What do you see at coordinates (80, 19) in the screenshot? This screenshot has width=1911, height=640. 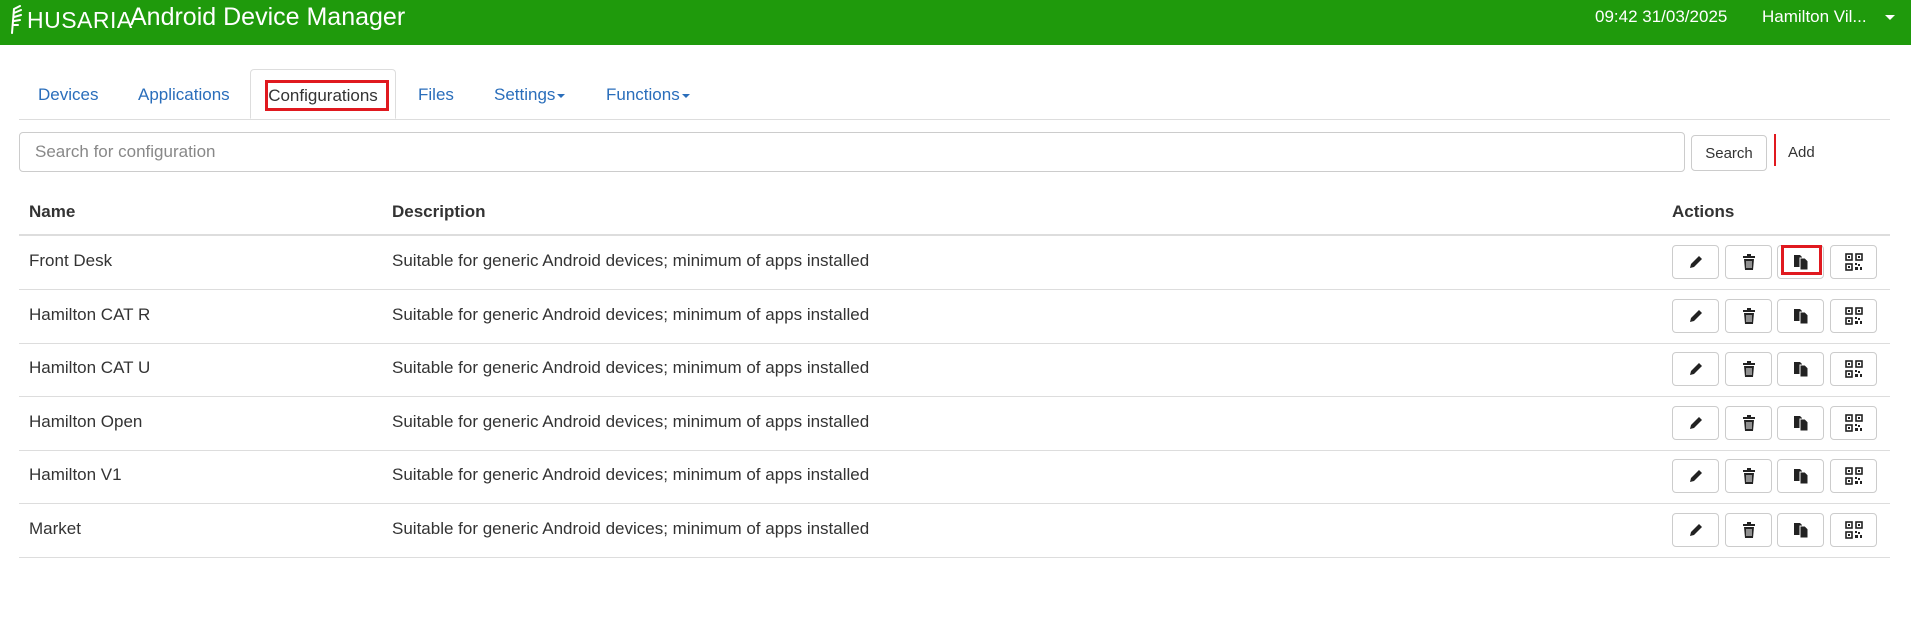 I see `brand-name: HUSARIA` at bounding box center [80, 19].